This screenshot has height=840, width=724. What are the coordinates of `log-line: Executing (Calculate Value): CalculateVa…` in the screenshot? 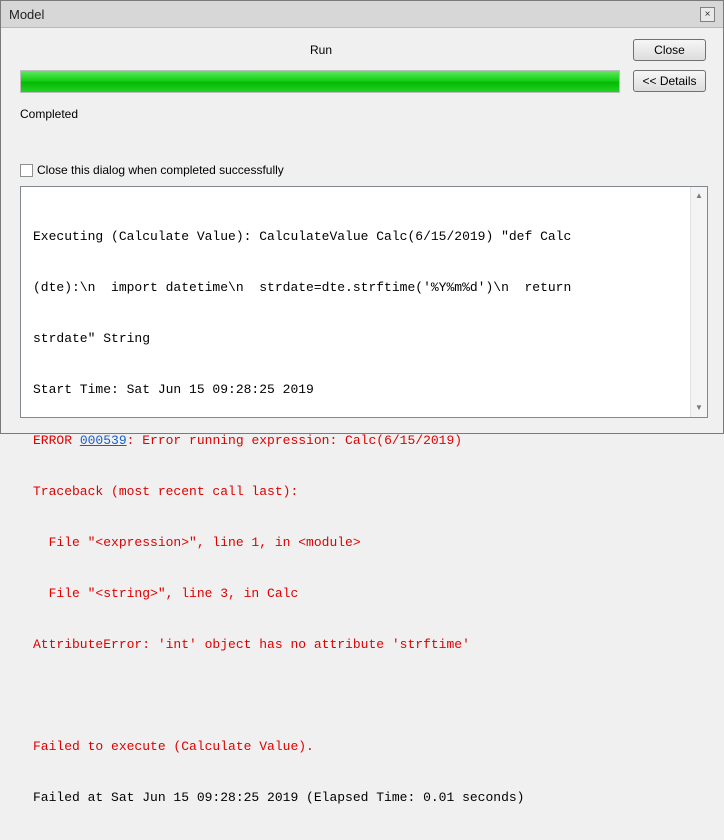 It's located at (302, 236).